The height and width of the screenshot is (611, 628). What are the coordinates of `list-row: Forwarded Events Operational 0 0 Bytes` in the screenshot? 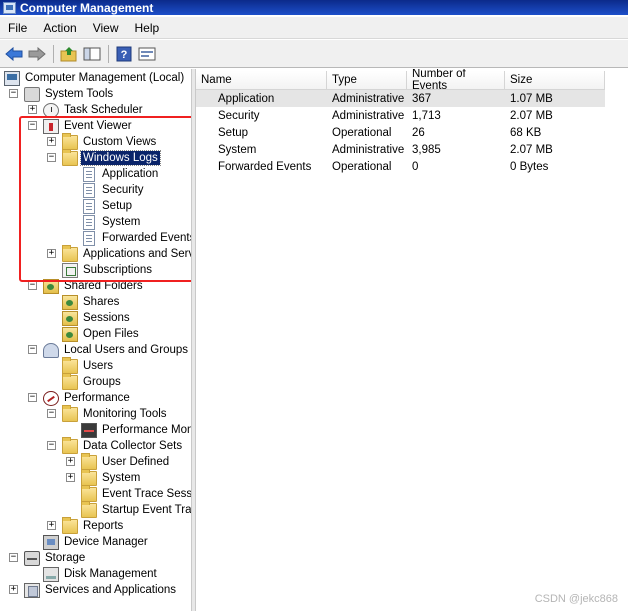 It's located at (412, 166).